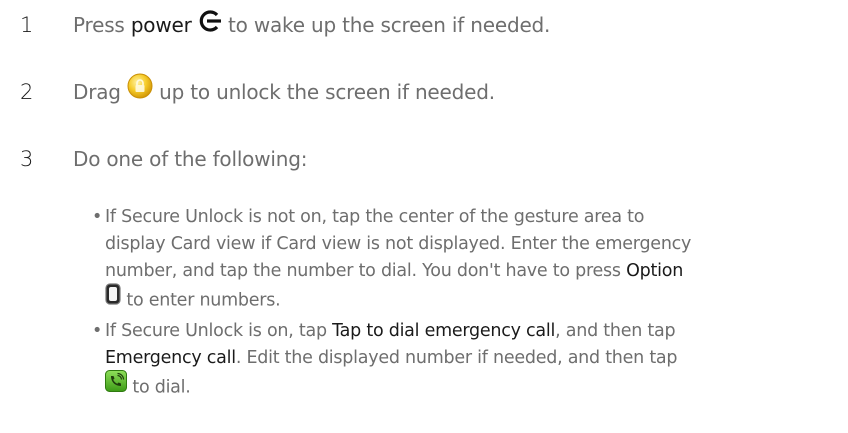 This screenshot has width=848, height=433. I want to click on step-text-before: Press, so click(99, 25).